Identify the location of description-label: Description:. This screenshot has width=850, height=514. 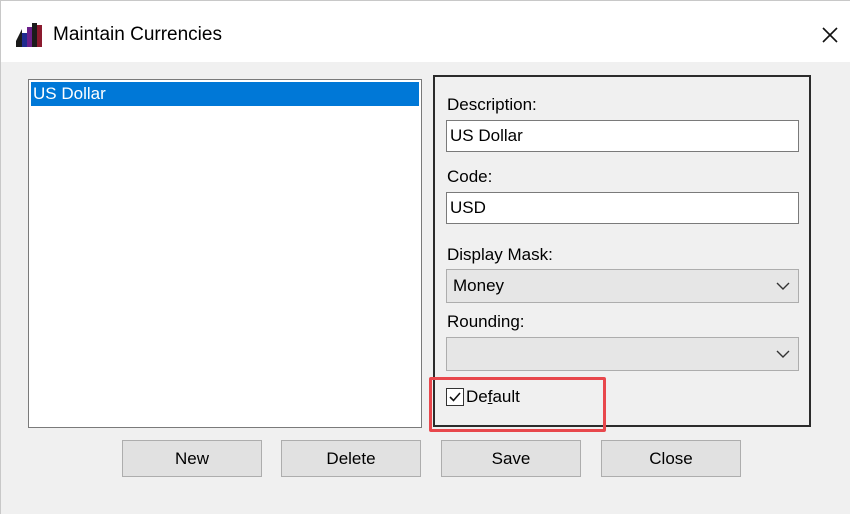
(492, 104).